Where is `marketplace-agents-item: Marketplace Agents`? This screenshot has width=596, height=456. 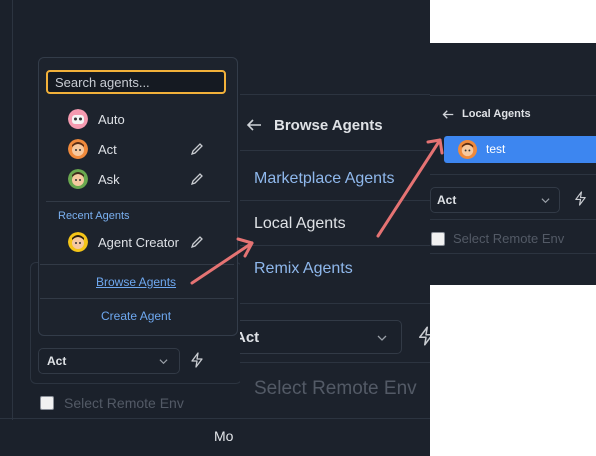
marketplace-agents-item: Marketplace Agents is located at coordinates (335, 178).